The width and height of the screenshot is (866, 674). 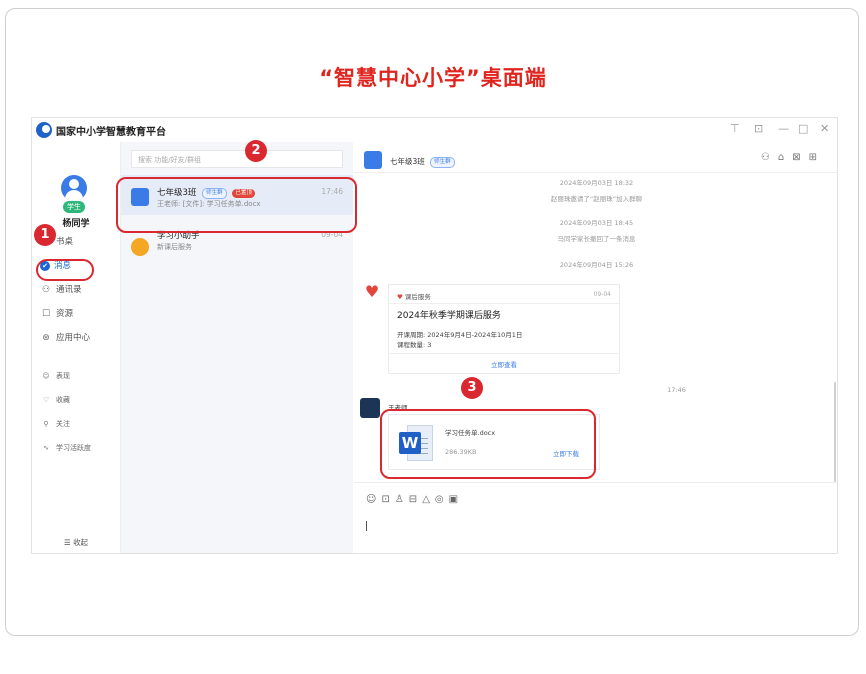 I want to click on nav-sub-performance: ☺ 表现, so click(x=78, y=376).